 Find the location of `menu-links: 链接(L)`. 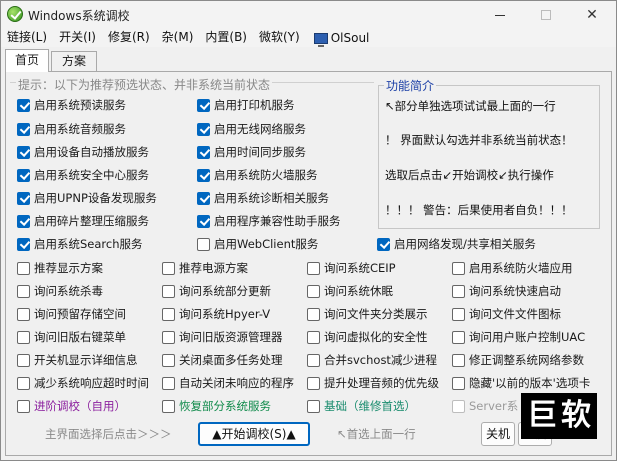

menu-links: 链接(L) is located at coordinates (27, 38).